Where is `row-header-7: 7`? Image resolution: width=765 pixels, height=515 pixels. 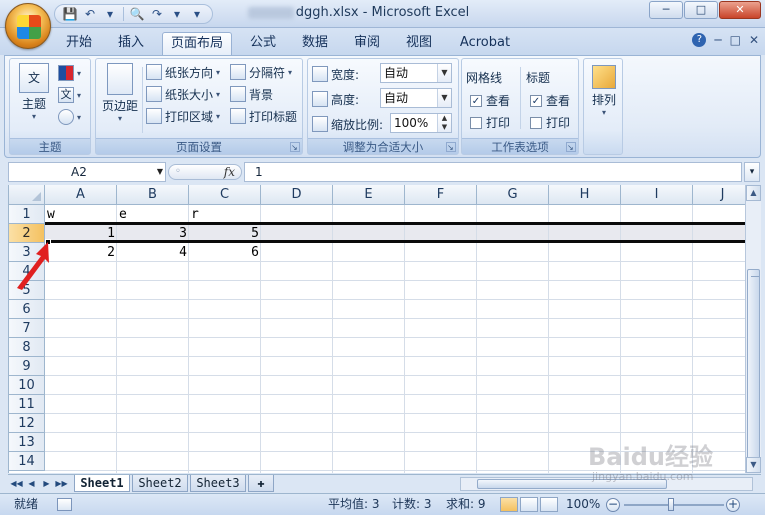 row-header-7: 7 is located at coordinates (27, 328).